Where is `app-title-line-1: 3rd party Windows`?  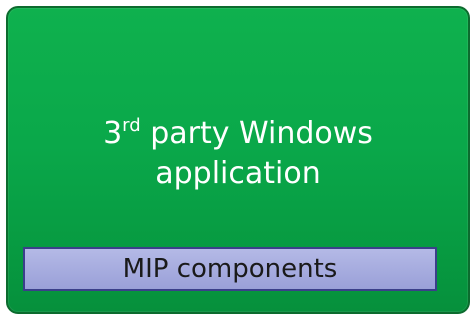
app-title-line-1: 3rd party Windows is located at coordinates (238, 134).